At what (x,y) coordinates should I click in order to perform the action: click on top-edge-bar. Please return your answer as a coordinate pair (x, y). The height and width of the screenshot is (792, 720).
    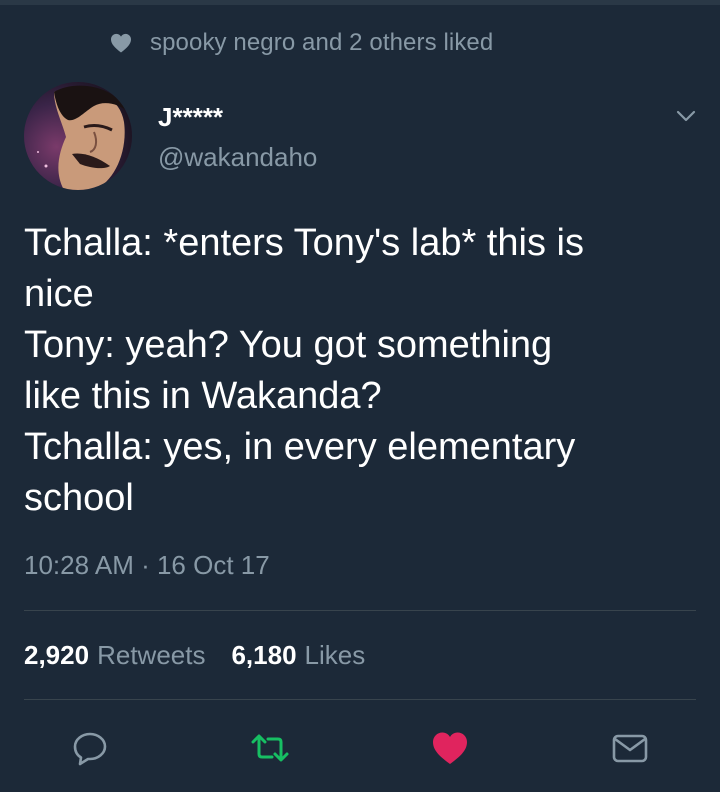
    Looking at the image, I should click on (360, 2).